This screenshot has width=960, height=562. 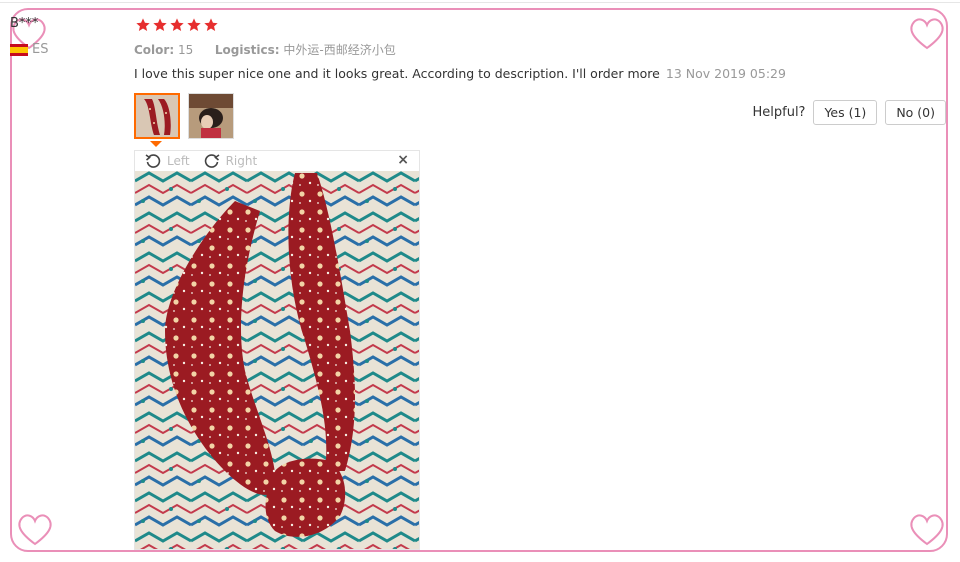 What do you see at coordinates (277, 161) in the screenshot?
I see `image-viewer-toolbar: Left Right ×` at bounding box center [277, 161].